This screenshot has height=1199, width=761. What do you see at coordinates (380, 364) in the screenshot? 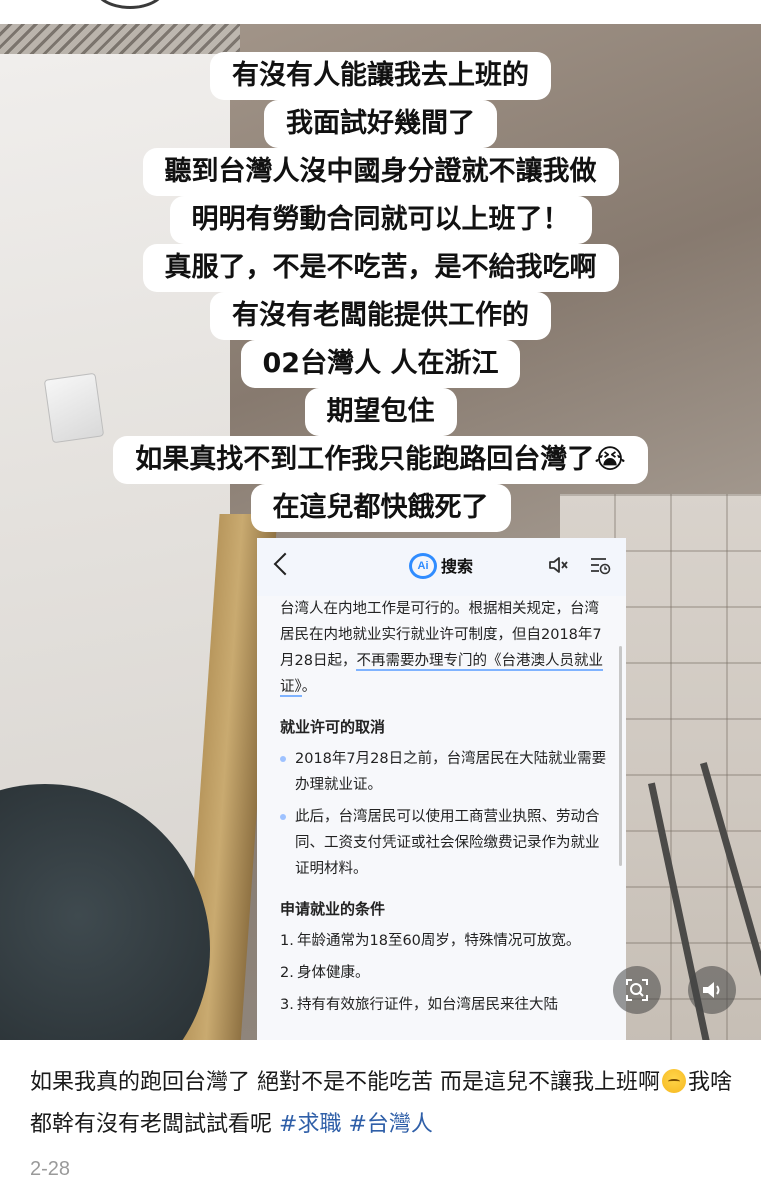
I see `caption-line: 02台灣人 人在浙江` at bounding box center [380, 364].